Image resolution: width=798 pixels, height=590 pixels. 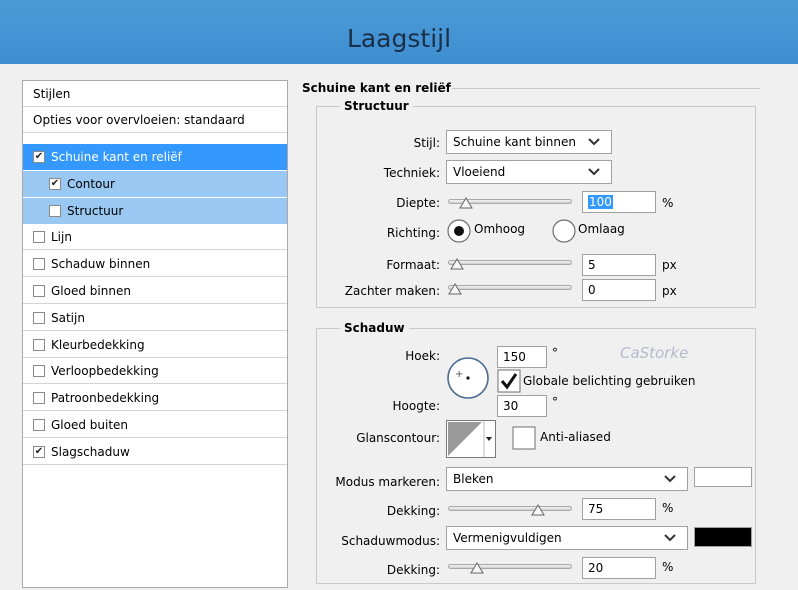 I want to click on depth-input: 100, so click(x=619, y=202).